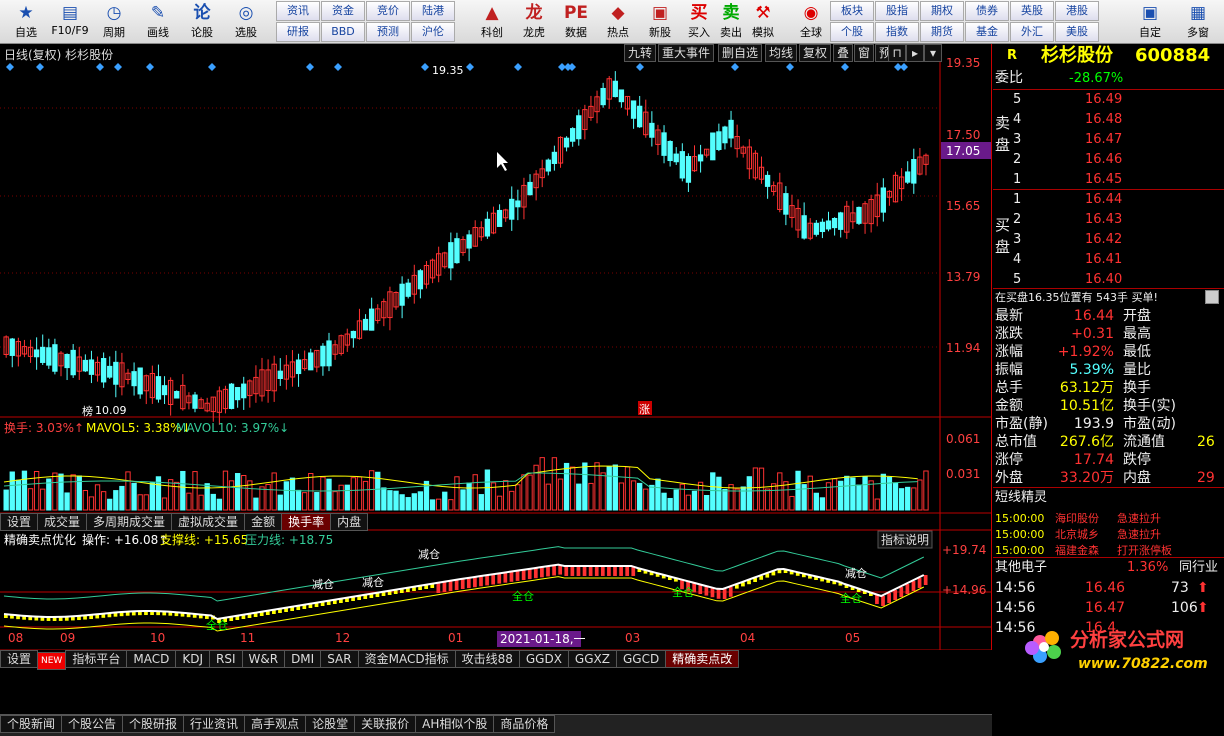 The width and height of the screenshot is (1224, 736). I want to click on toolbar-grid-button: 资金, so click(343, 11).